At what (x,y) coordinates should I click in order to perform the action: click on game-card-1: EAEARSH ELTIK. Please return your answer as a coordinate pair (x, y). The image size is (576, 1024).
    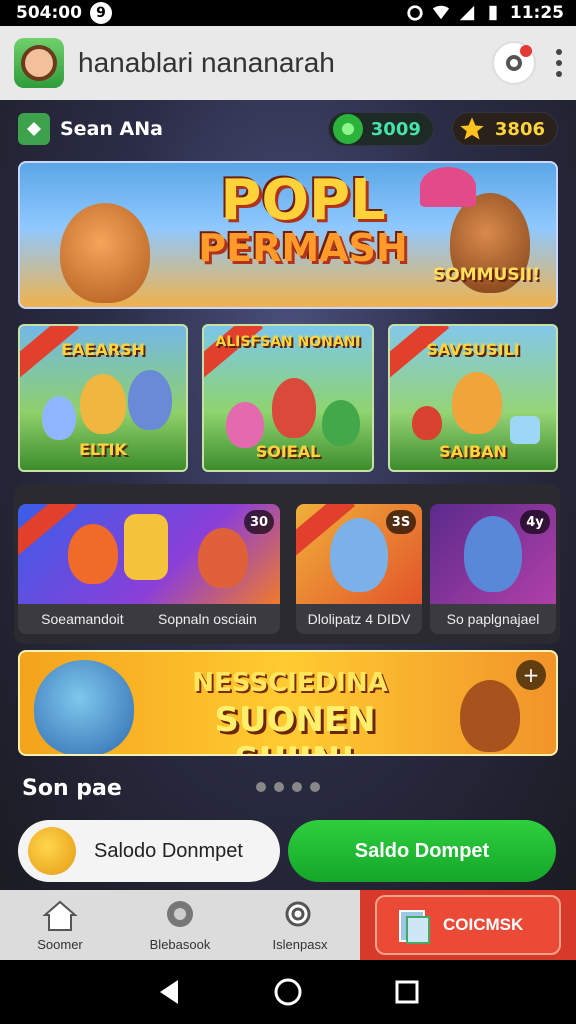
    Looking at the image, I should click on (103, 398).